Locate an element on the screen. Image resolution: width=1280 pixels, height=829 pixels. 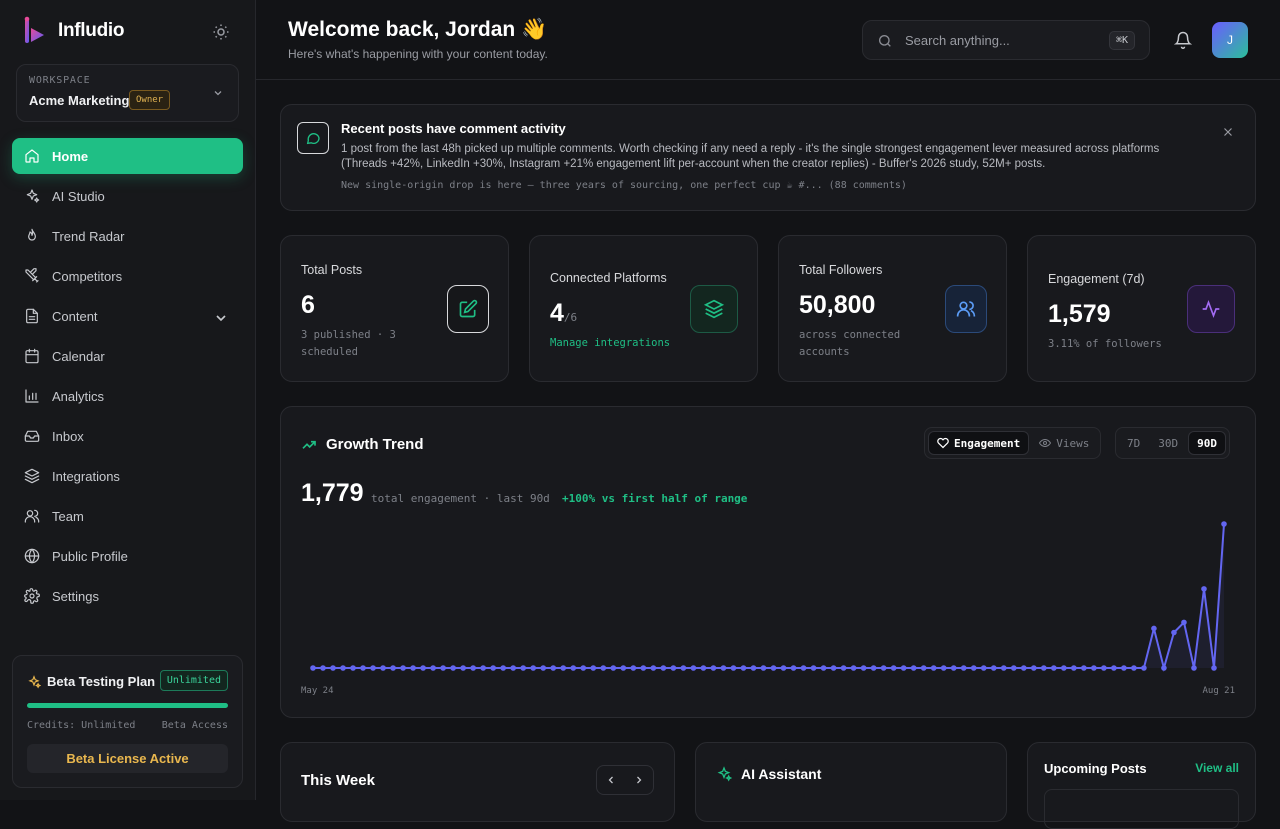
workspace-switcher: WORKSPACE Acme Marketing Owner is located at coordinates (127, 93).